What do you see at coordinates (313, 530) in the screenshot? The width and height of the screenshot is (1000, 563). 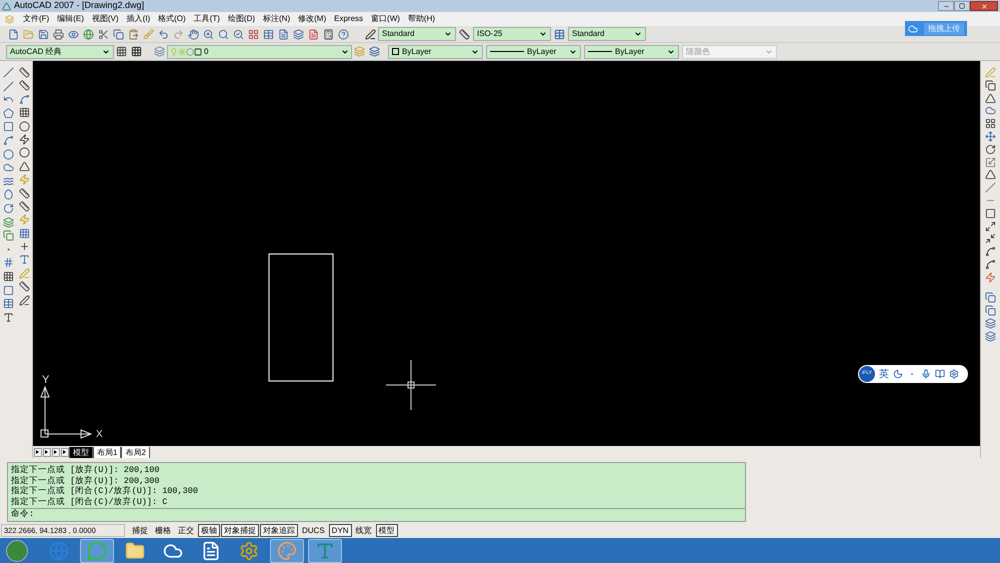 I see `status-toggle-button: DUCS` at bounding box center [313, 530].